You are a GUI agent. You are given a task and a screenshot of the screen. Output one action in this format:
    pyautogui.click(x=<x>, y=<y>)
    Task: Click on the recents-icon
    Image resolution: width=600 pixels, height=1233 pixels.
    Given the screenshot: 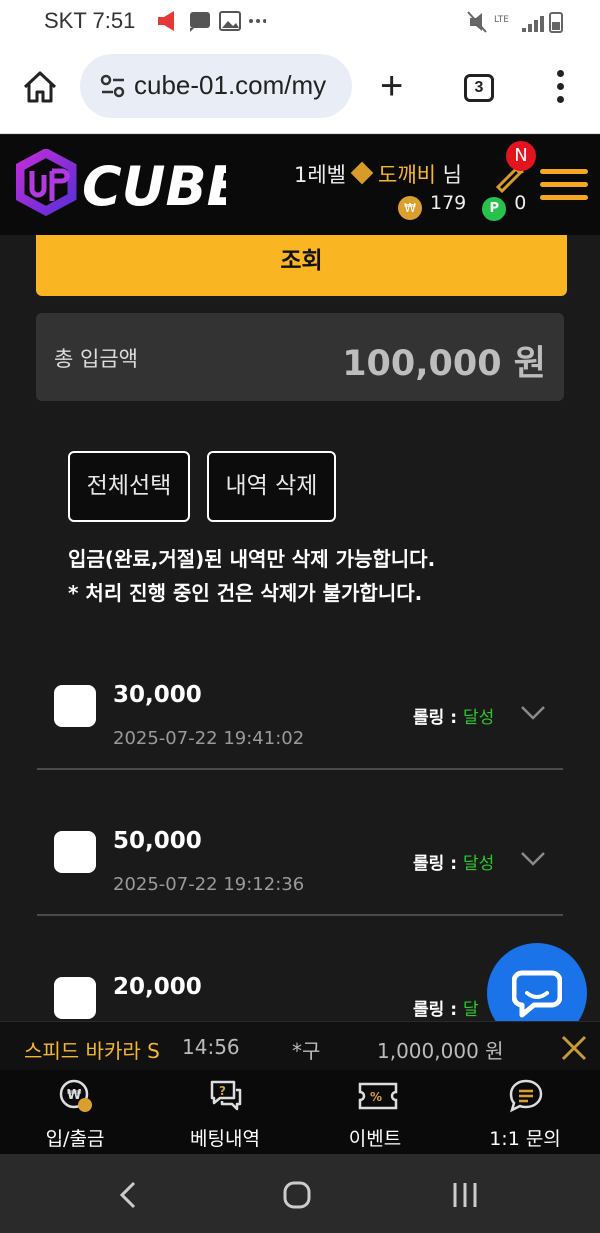 What is the action you would take?
    pyautogui.click(x=465, y=1195)
    